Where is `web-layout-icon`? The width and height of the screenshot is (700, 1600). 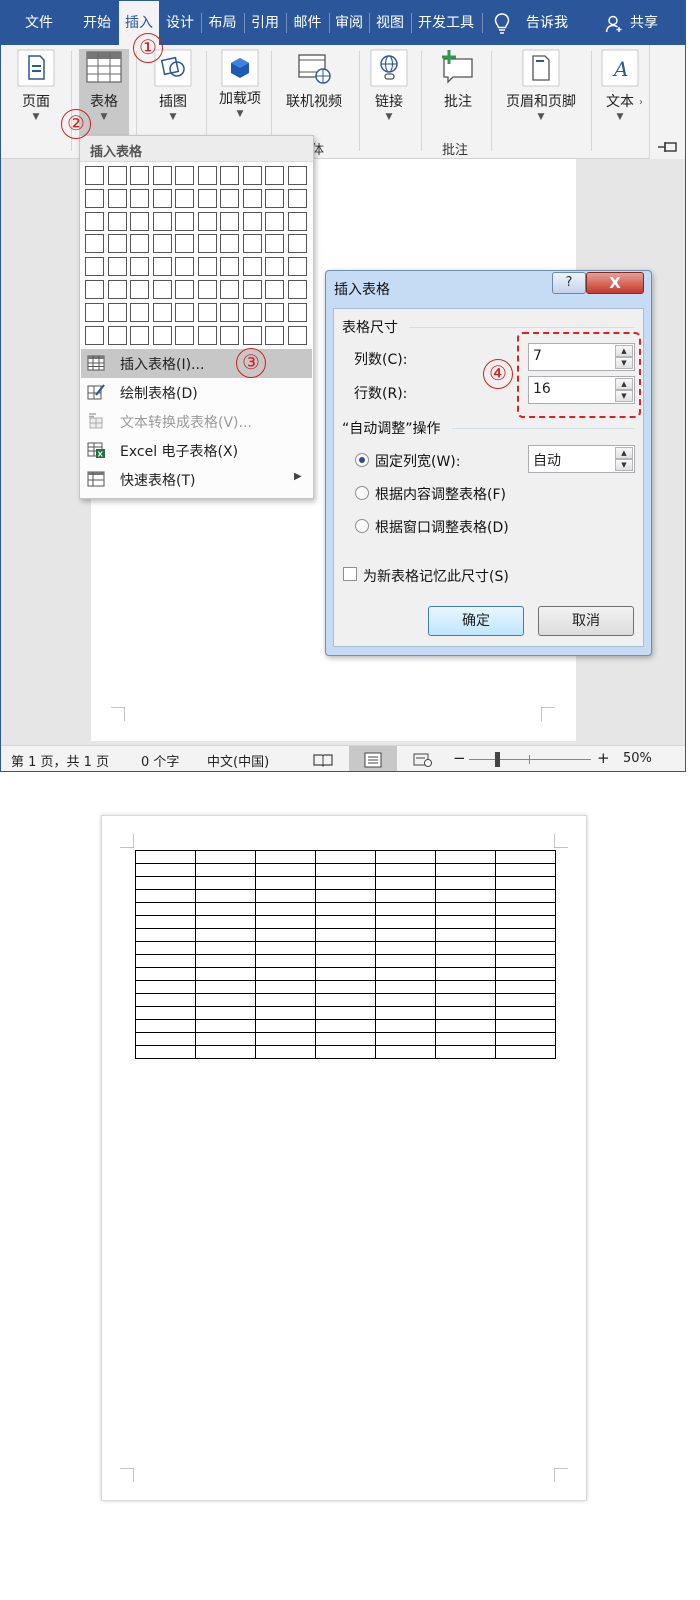 web-layout-icon is located at coordinates (423, 760).